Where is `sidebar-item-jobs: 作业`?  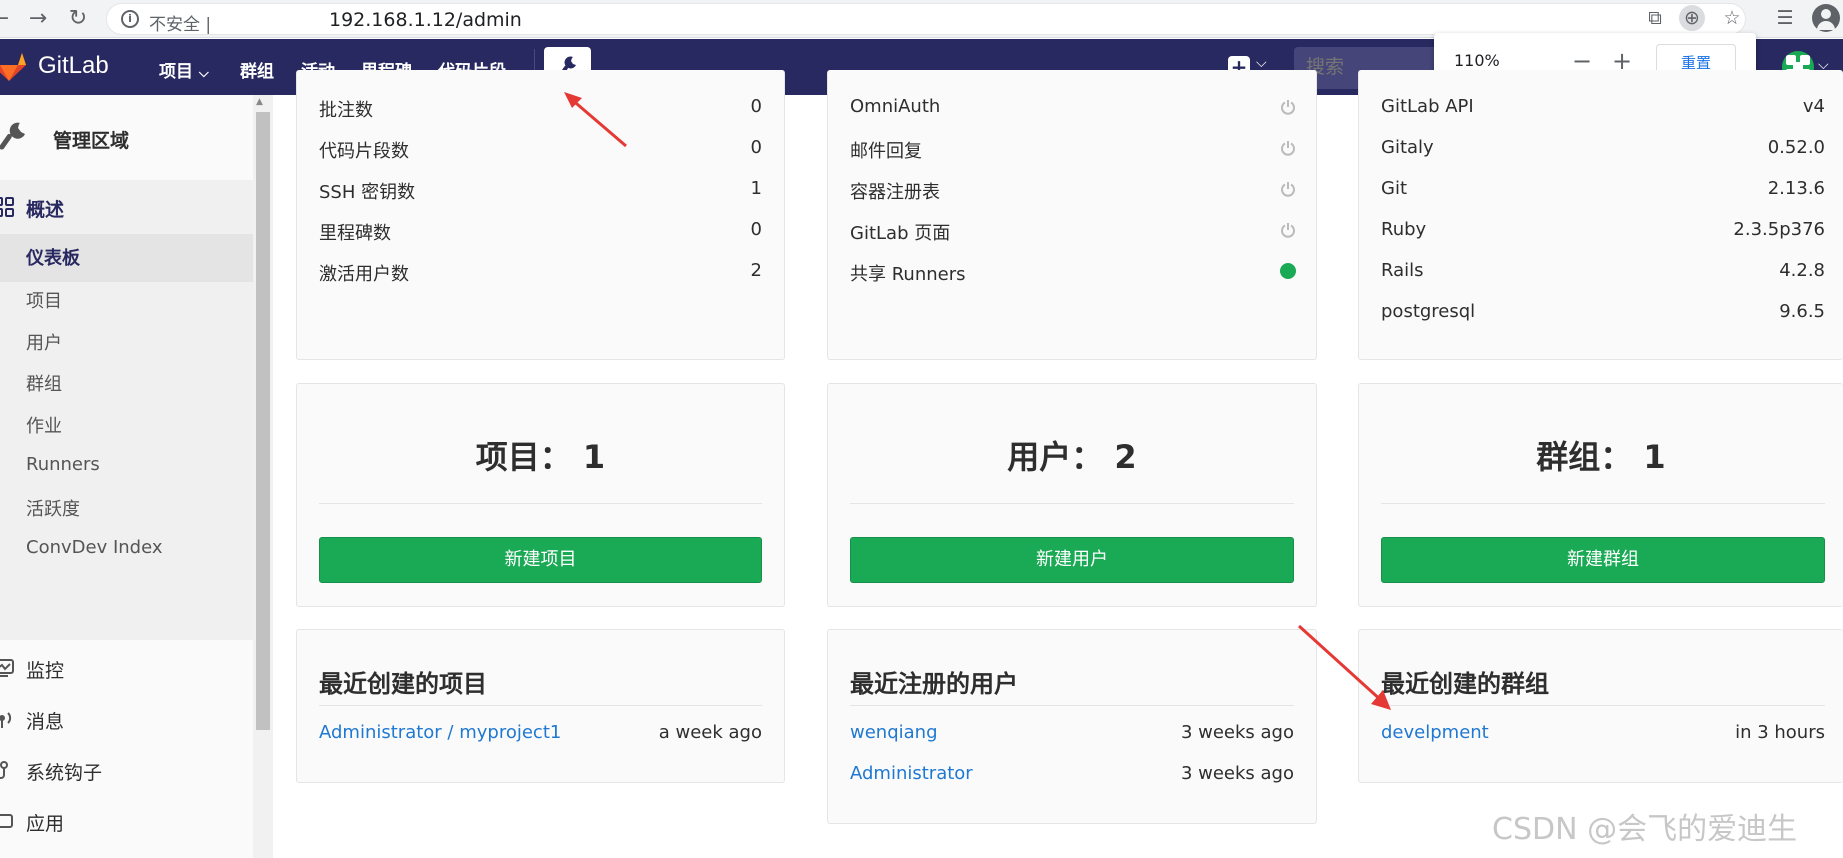 sidebar-item-jobs: 作业 is located at coordinates (44, 425).